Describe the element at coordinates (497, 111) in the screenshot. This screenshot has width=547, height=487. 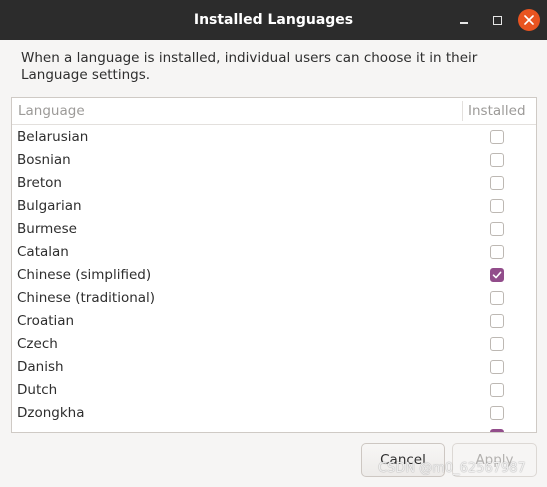
I see `column-header-installed: Installed` at that location.